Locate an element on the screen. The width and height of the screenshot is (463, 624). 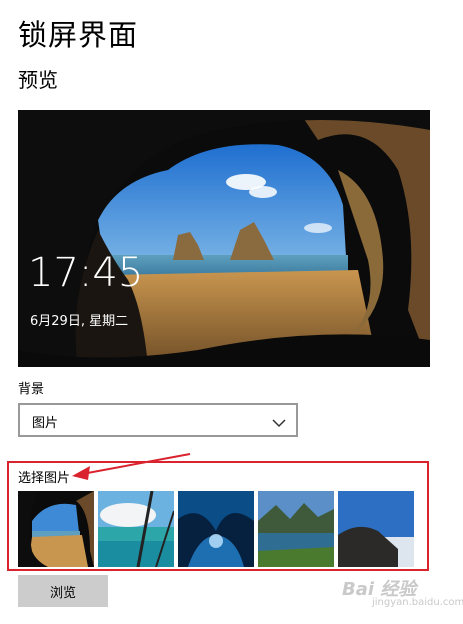
choose-picture-label: 选择图片 is located at coordinates (44, 478).